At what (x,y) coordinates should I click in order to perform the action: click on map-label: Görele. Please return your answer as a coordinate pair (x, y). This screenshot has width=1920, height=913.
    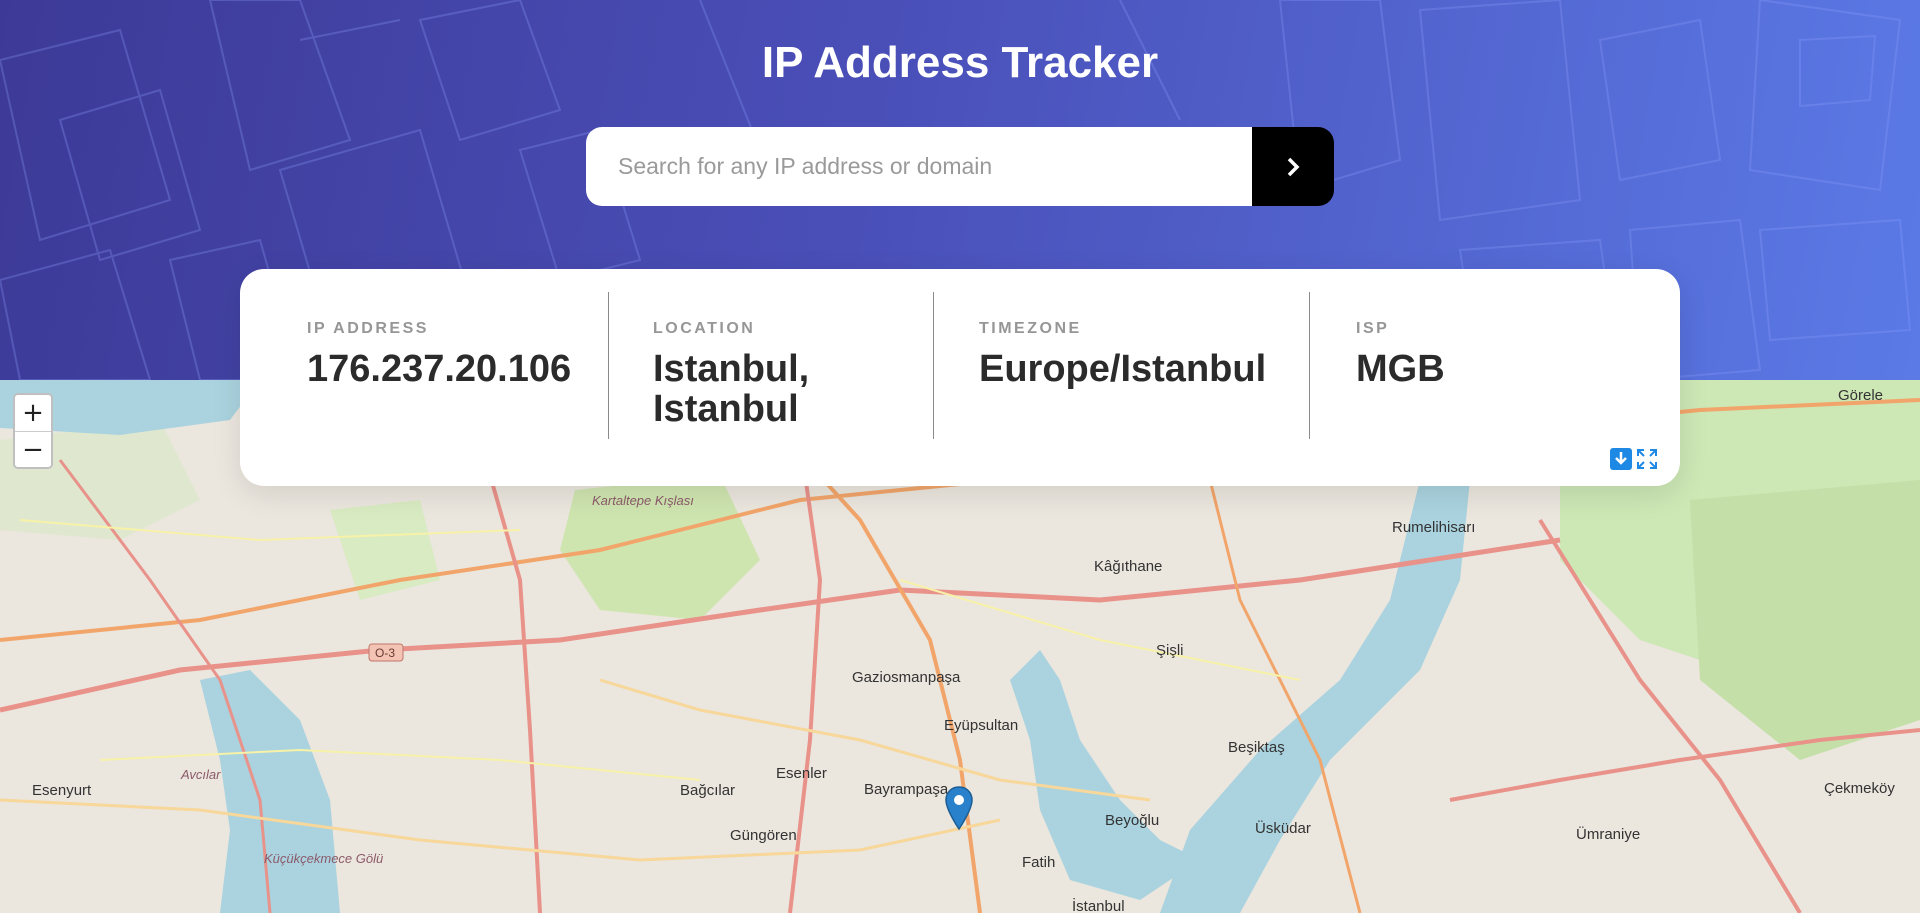
    Looking at the image, I should click on (1860, 395).